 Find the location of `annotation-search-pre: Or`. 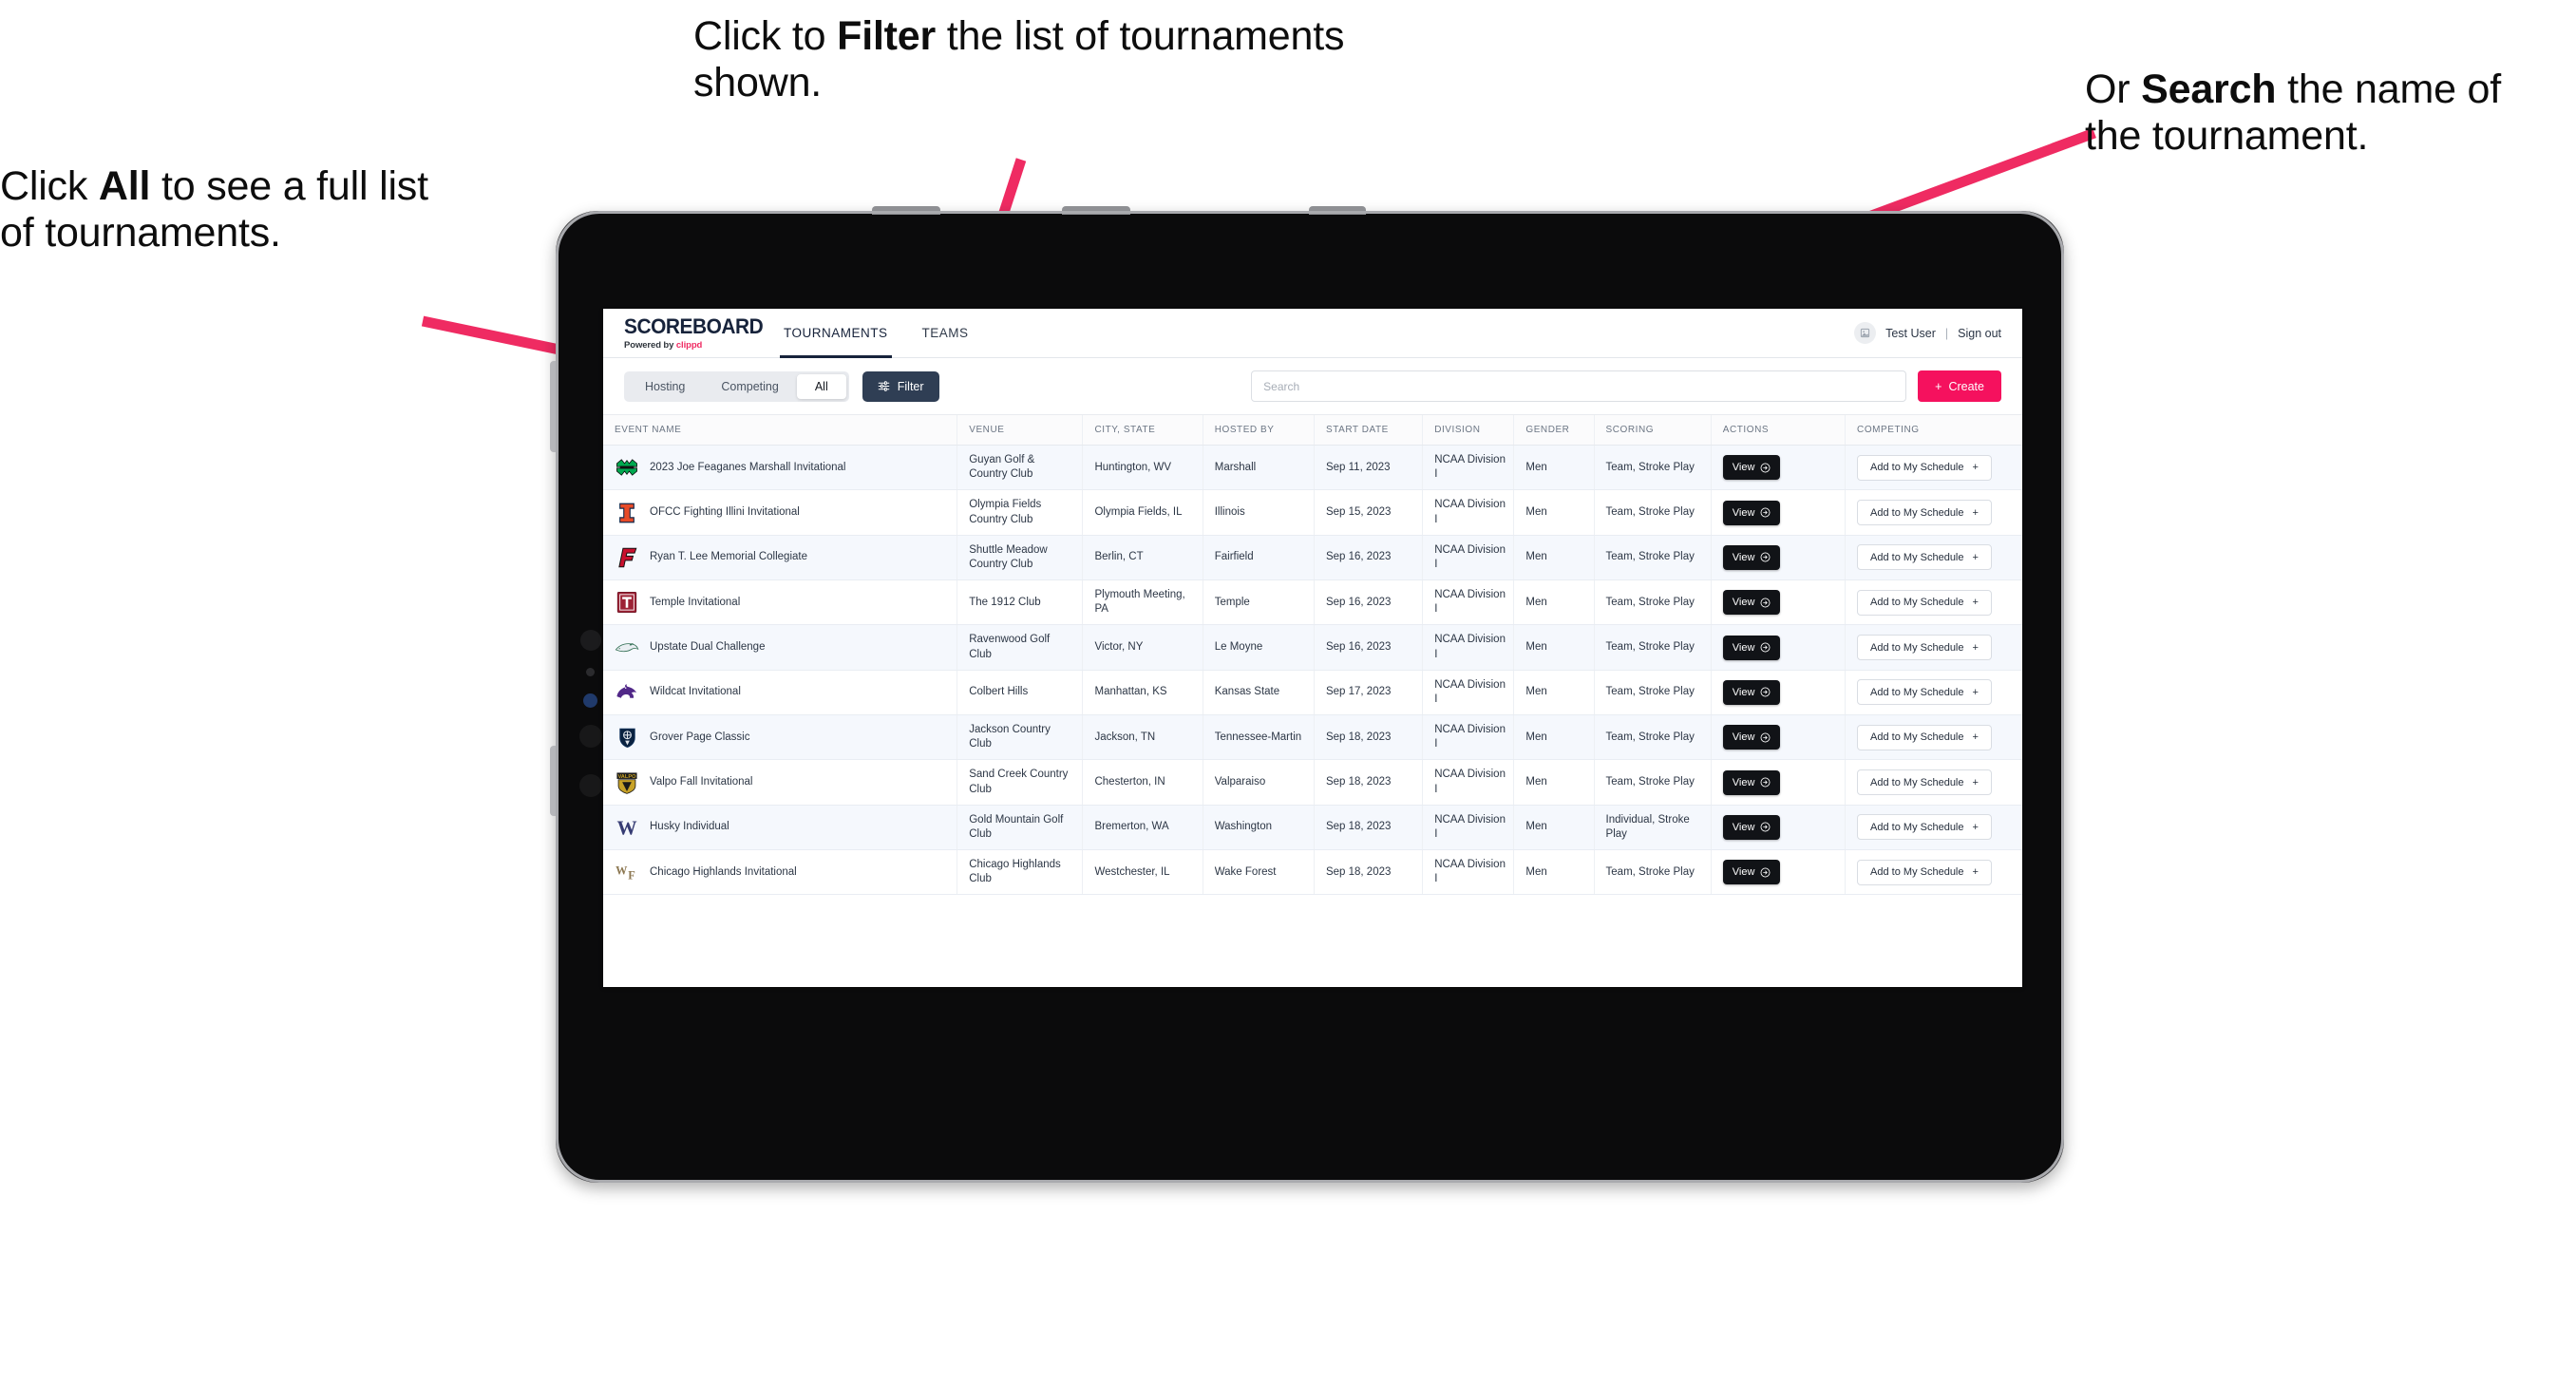

annotation-search-pre: Or is located at coordinates (2113, 89).